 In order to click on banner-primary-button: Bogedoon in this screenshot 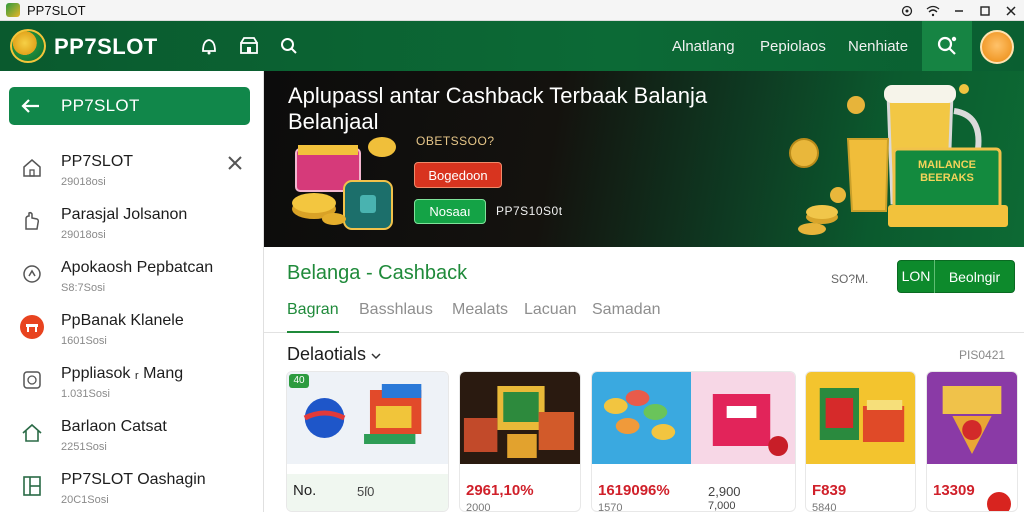, I will do `click(458, 175)`.